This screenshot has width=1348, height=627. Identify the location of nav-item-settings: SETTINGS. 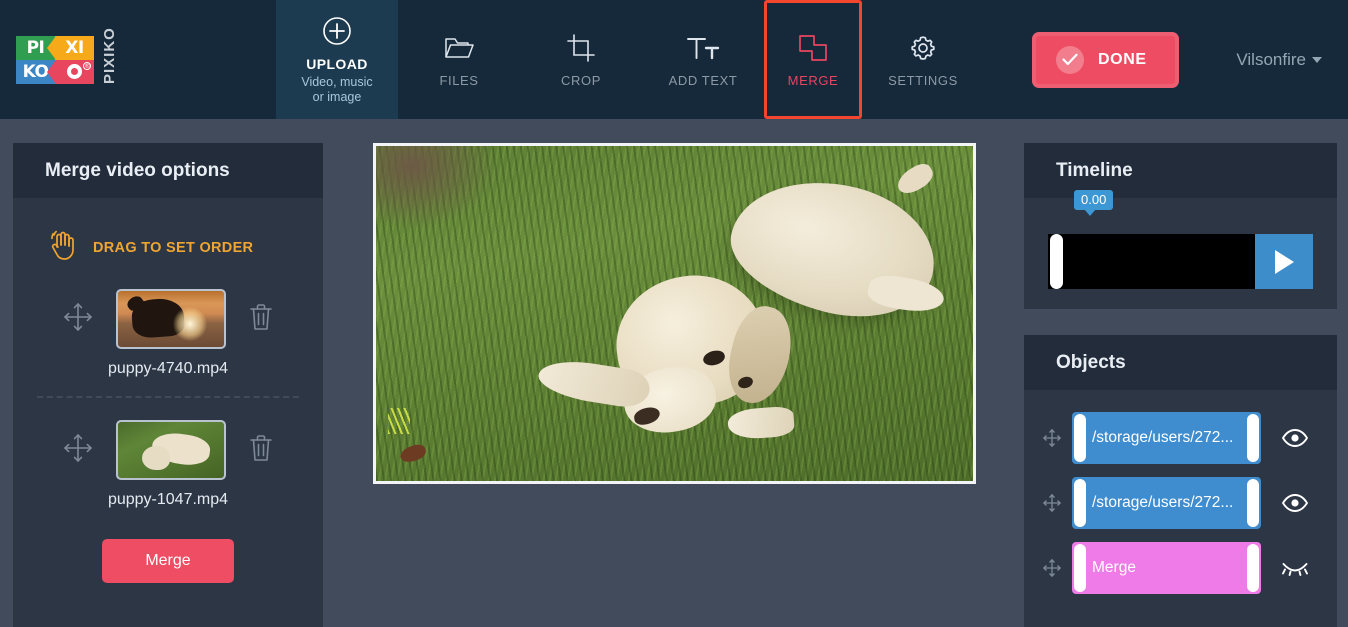
(923, 59).